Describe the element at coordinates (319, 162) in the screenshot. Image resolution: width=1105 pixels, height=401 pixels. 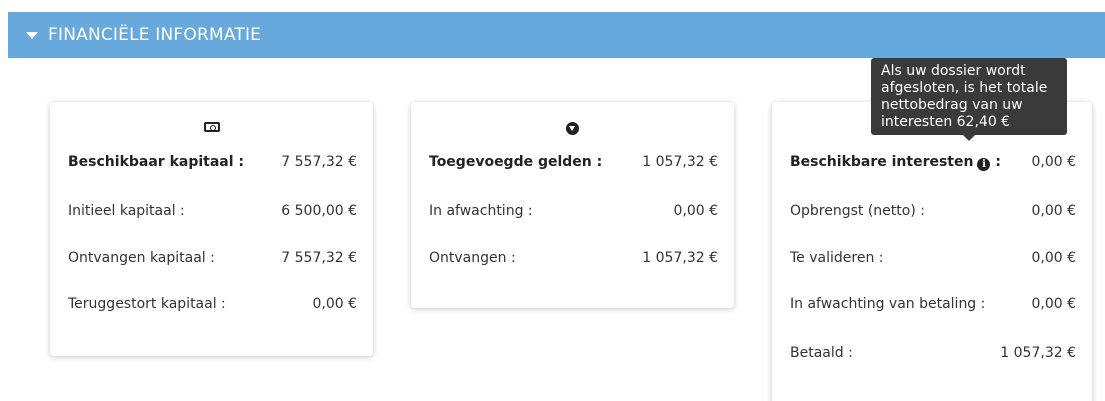
I see `available-capital-value: 7 557,32 €` at that location.